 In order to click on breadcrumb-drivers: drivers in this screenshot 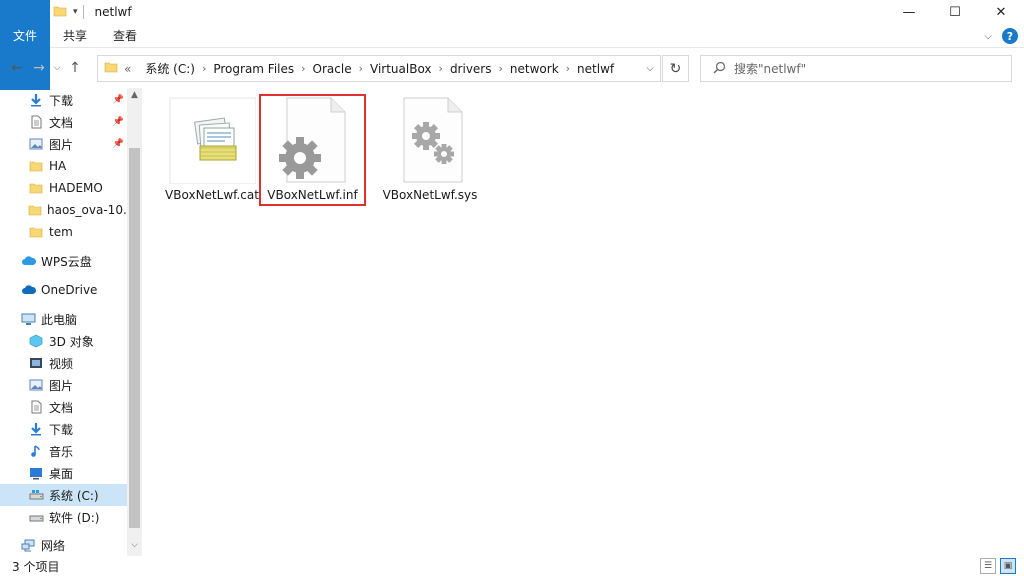, I will do `click(471, 69)`.